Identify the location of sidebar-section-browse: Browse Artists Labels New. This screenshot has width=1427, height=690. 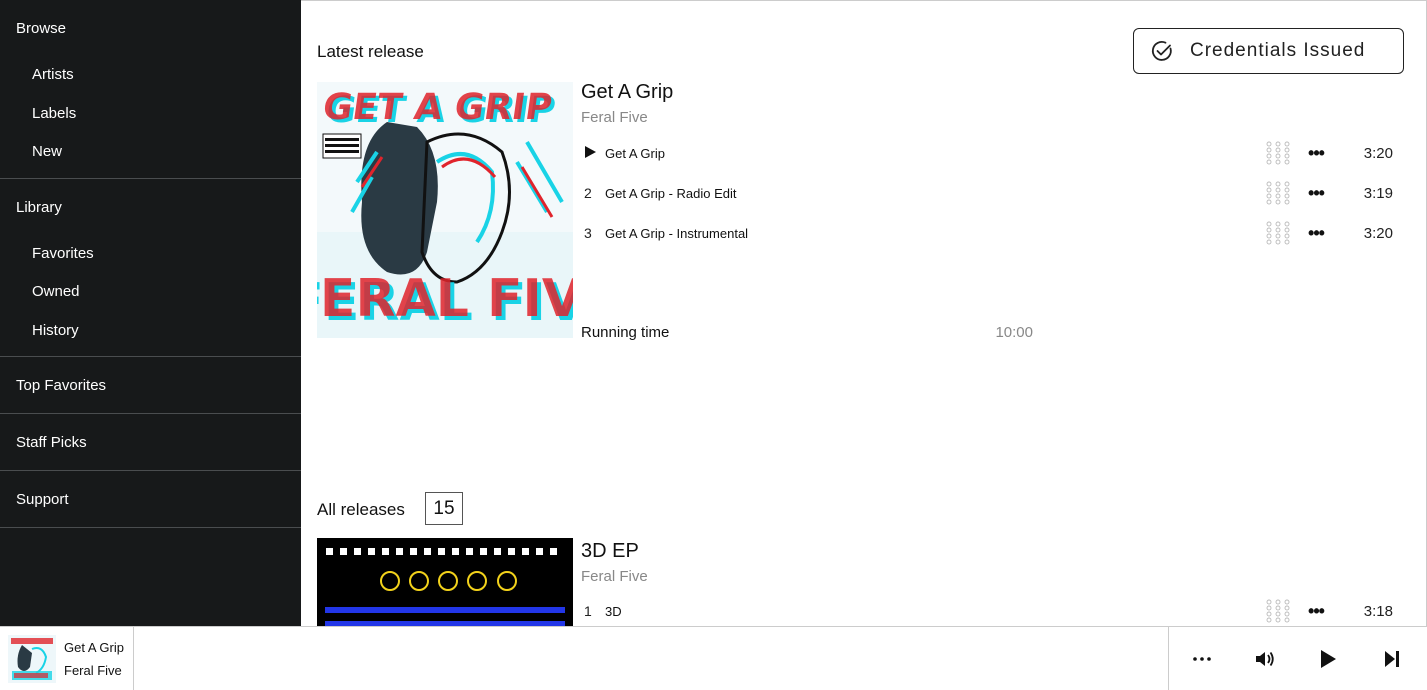
(150, 89).